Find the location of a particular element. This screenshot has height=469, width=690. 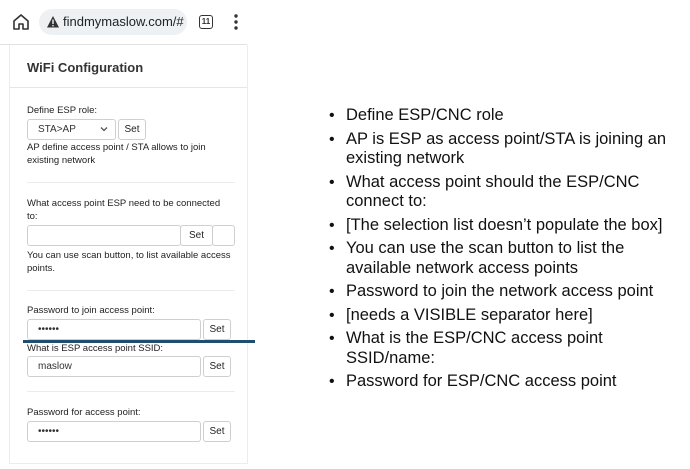

annotation-separator-line is located at coordinates (139, 341).